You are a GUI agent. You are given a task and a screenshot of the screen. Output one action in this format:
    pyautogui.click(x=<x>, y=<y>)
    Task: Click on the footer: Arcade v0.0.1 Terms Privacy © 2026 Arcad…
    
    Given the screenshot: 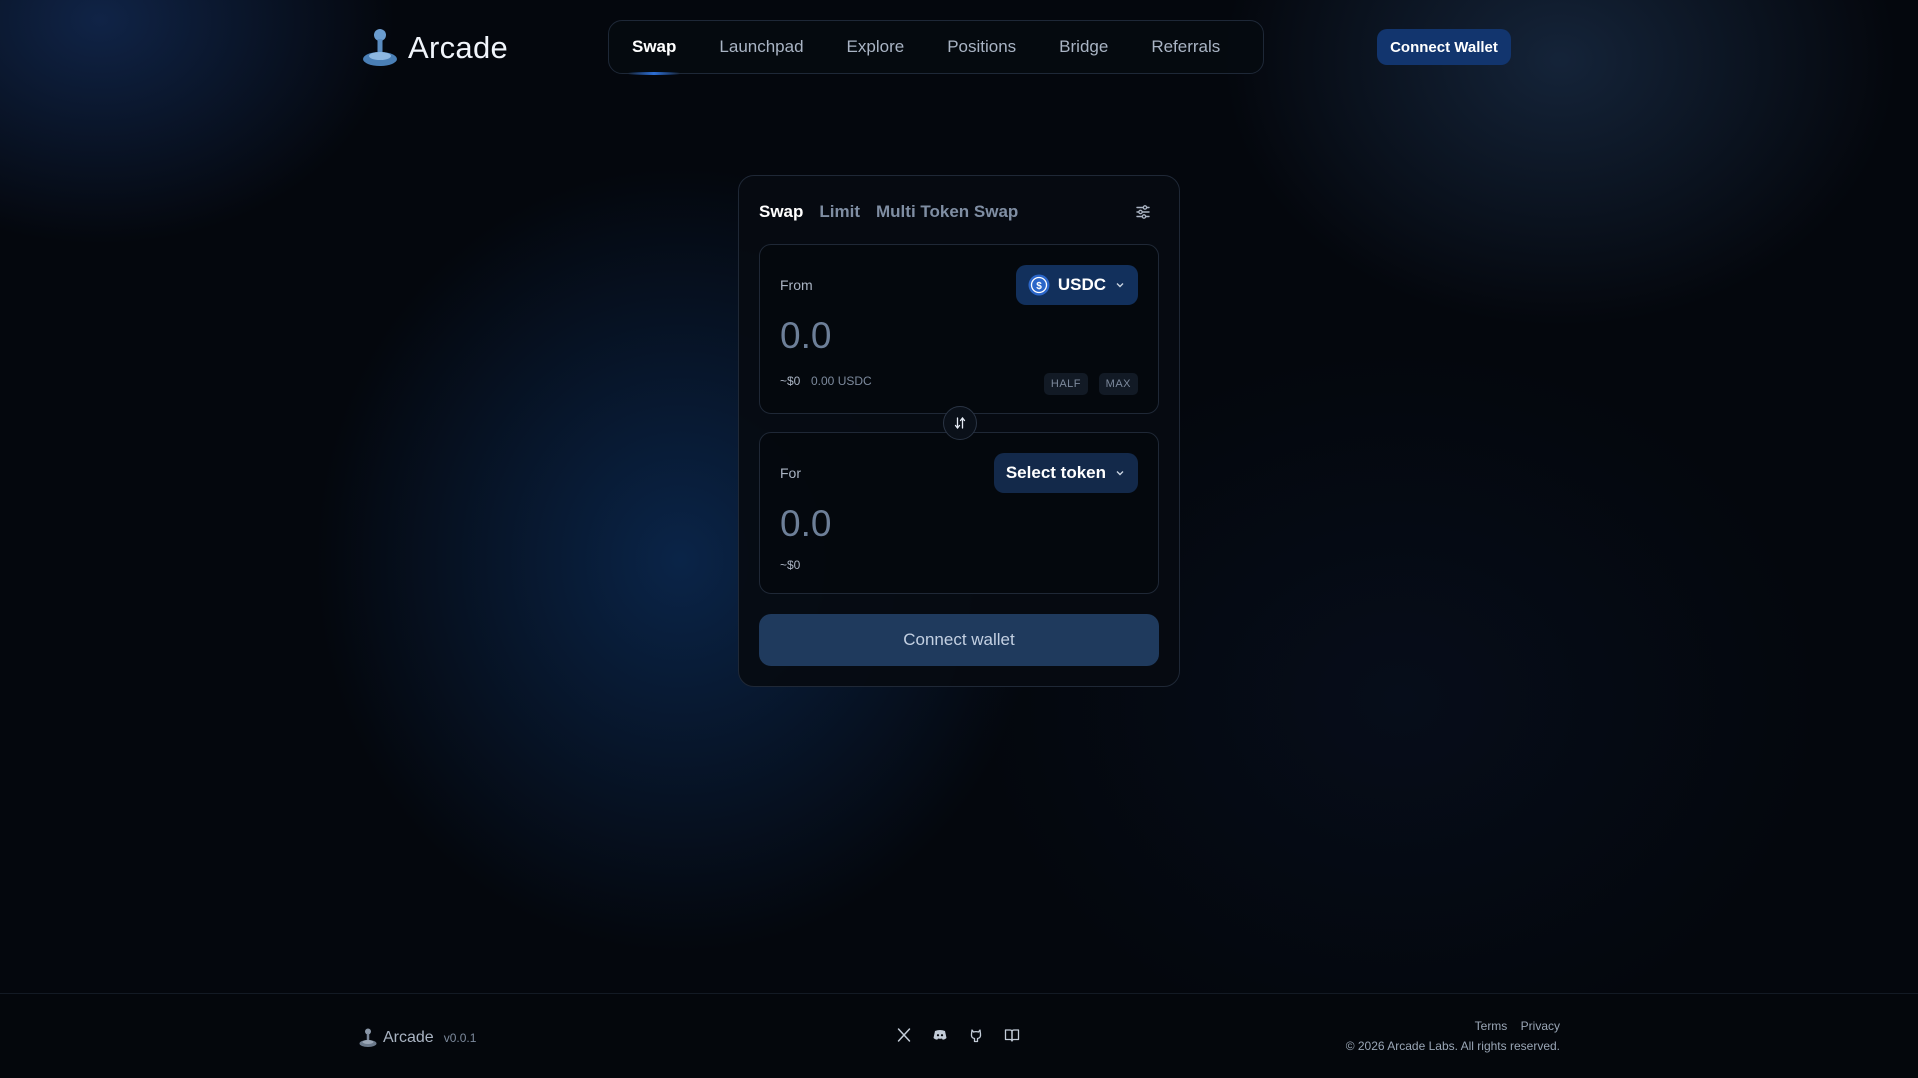 What is the action you would take?
    pyautogui.click(x=959, y=1035)
    